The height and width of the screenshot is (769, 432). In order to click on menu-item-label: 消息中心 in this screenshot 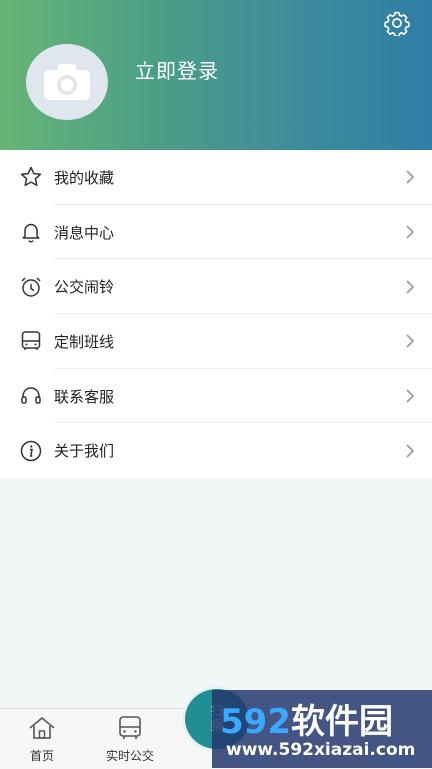, I will do `click(84, 232)`.